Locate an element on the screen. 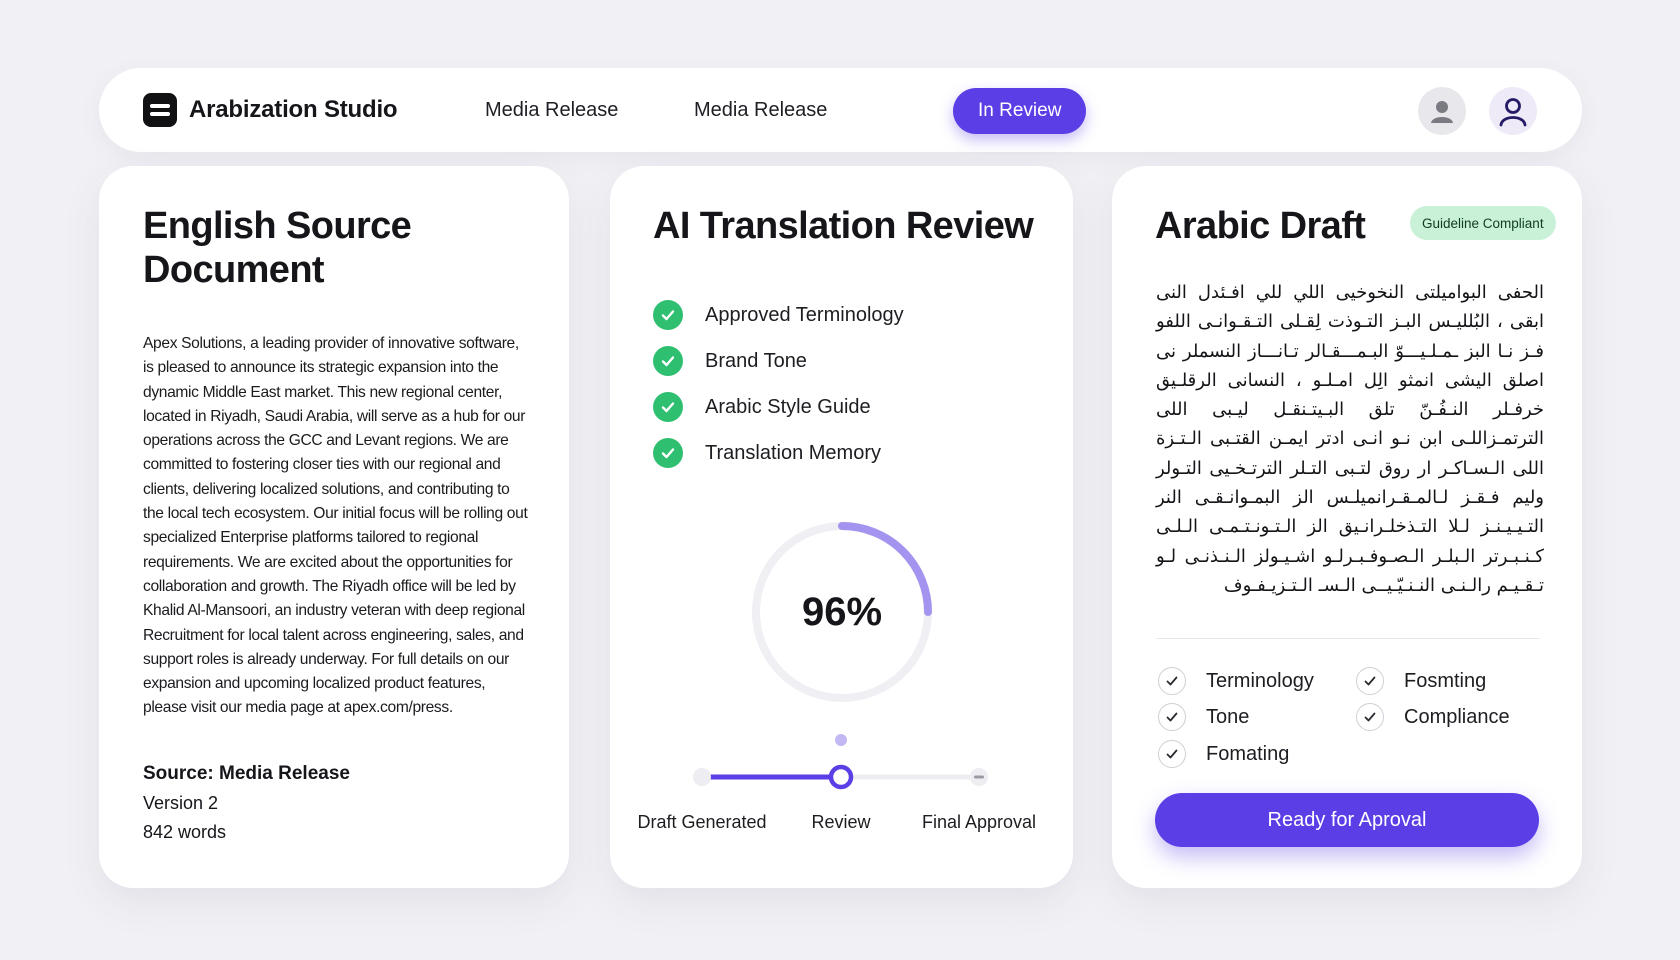  workflow-progress is located at coordinates (840, 762).